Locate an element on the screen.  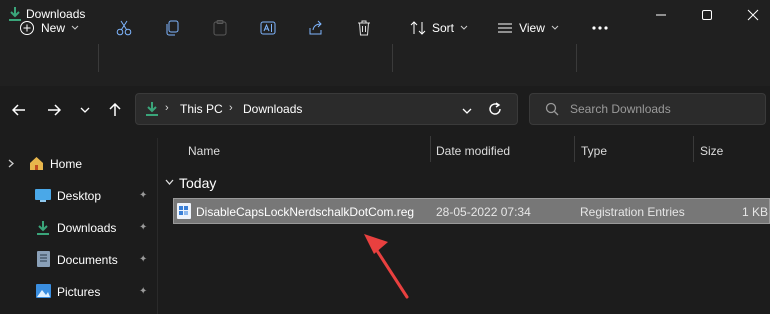
more-icon is located at coordinates (600, 28).